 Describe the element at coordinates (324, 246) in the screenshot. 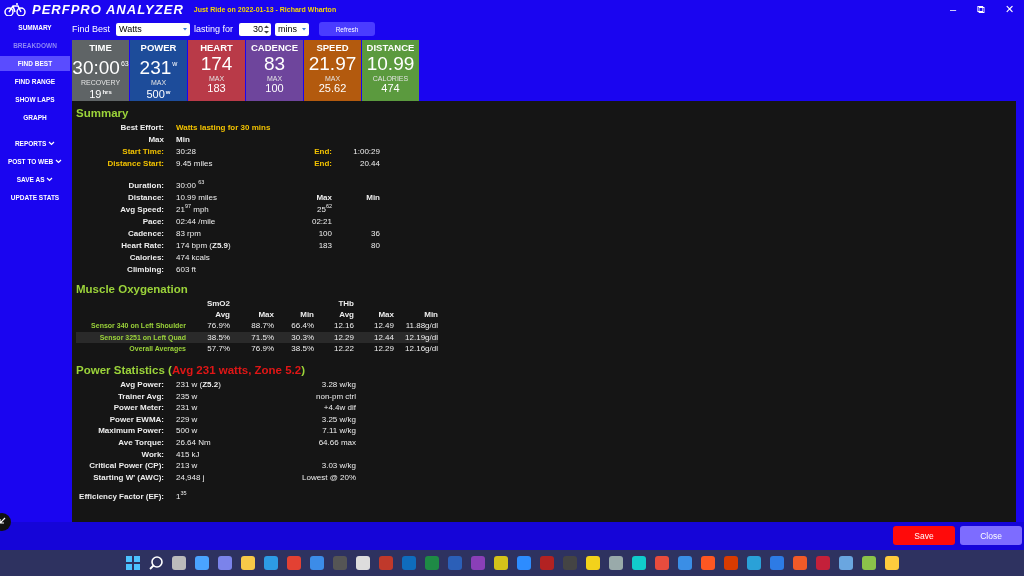

I see `row-value: 183` at that location.